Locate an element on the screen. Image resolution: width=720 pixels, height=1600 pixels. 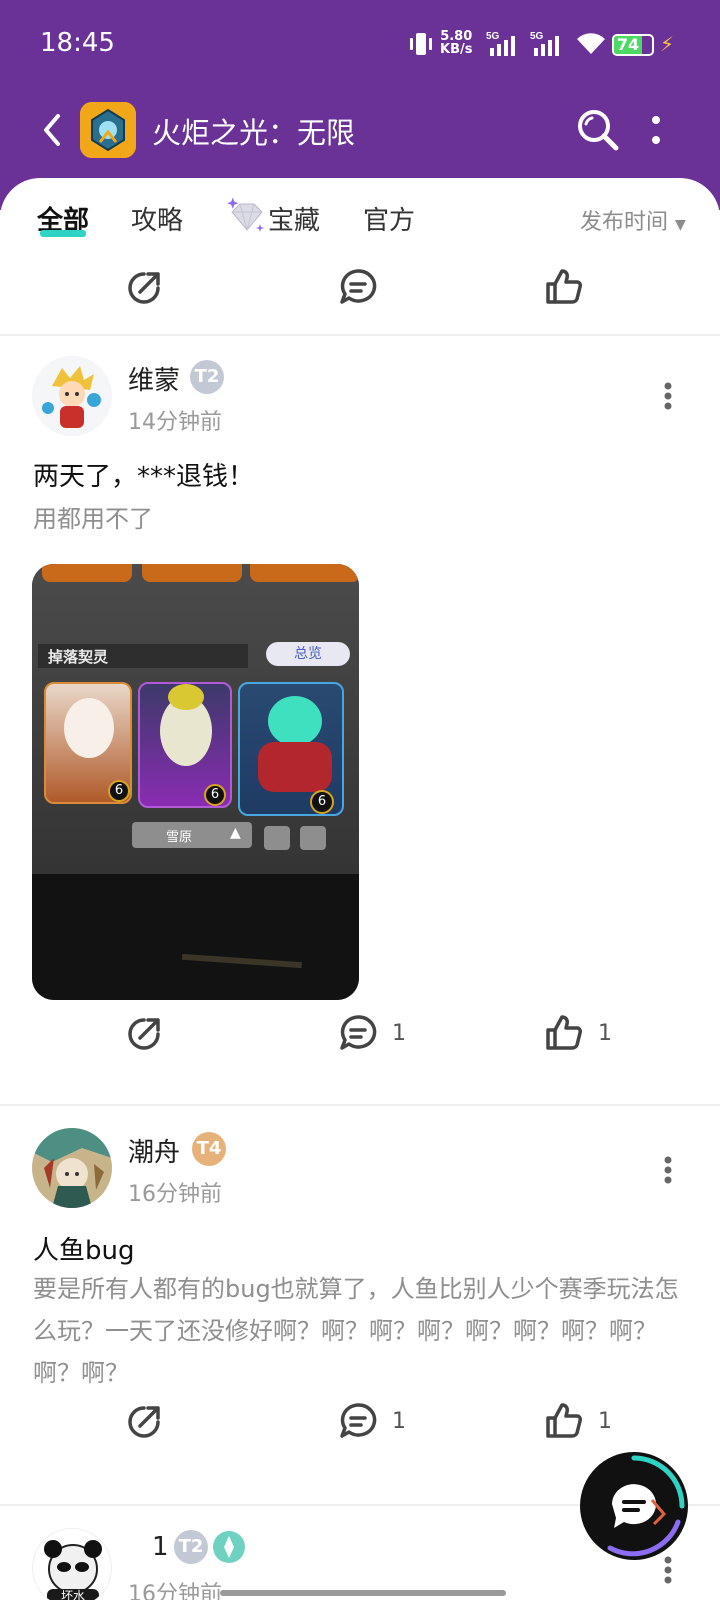
sort-dropdown: 发布时间 ▼ is located at coordinates (633, 220).